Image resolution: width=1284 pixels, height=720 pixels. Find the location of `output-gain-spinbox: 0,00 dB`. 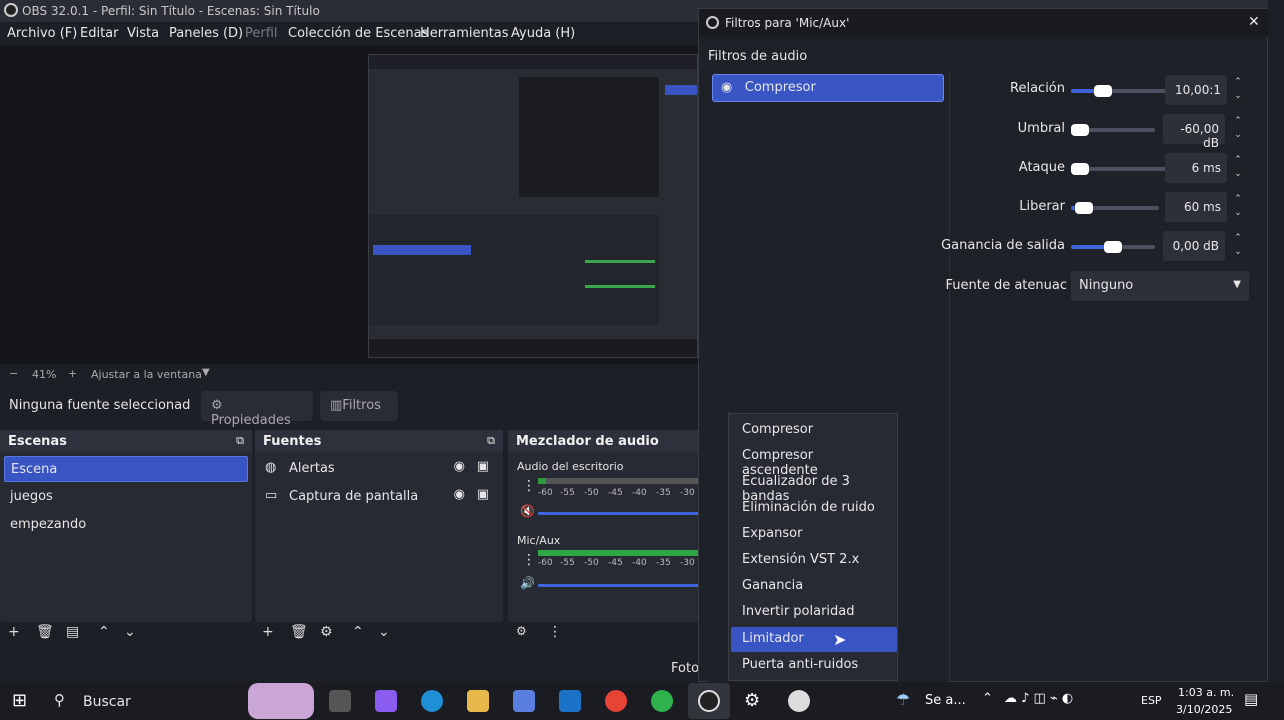

output-gain-spinbox: 0,00 dB is located at coordinates (1194, 246).